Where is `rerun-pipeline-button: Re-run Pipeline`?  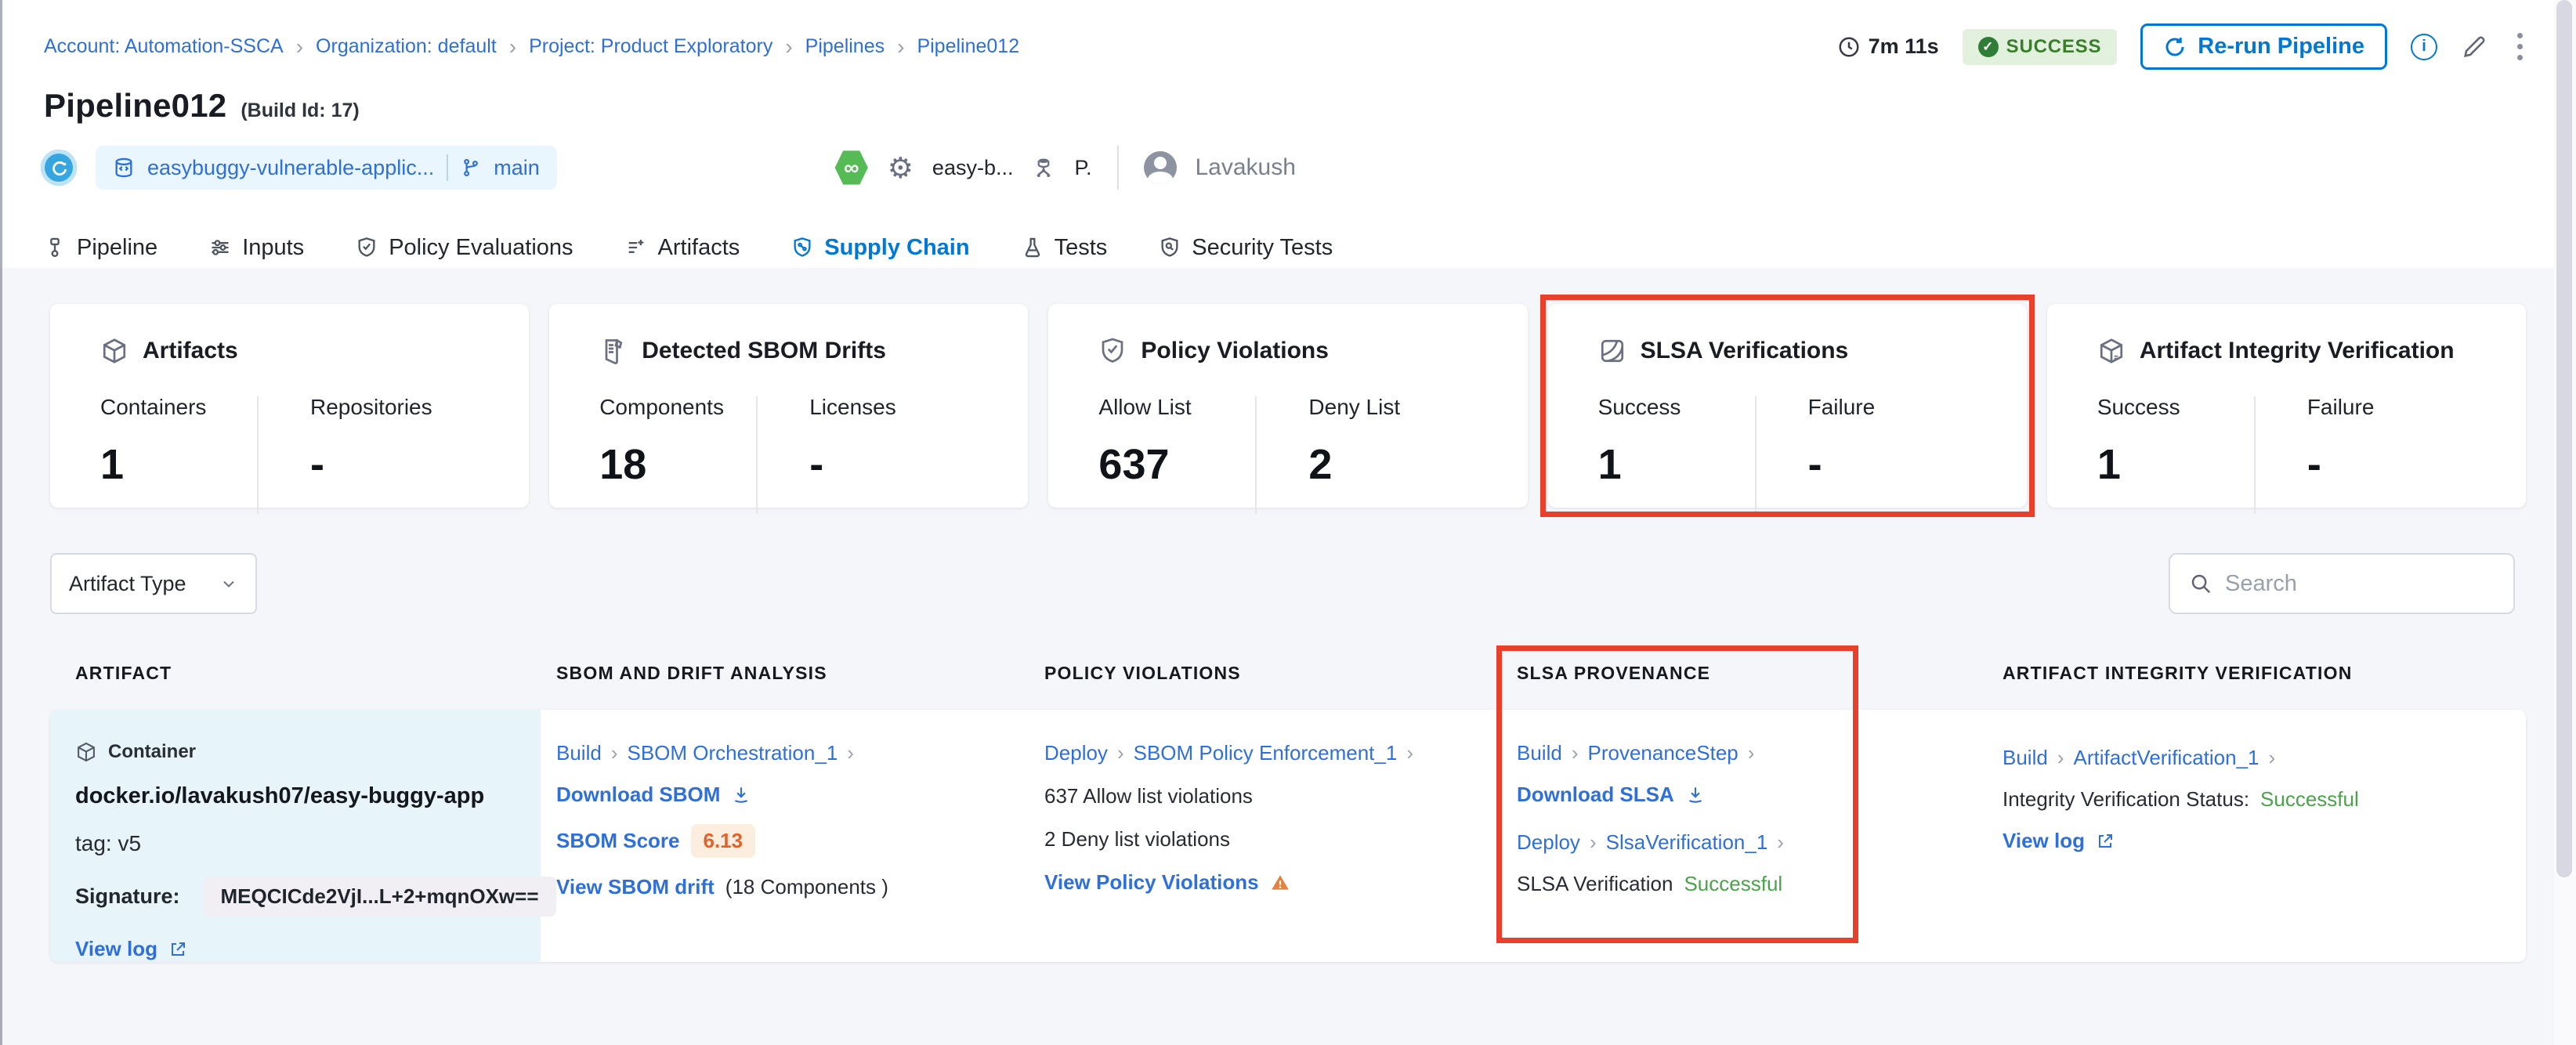
rerun-pipeline-button: Re-run Pipeline is located at coordinates (2263, 47).